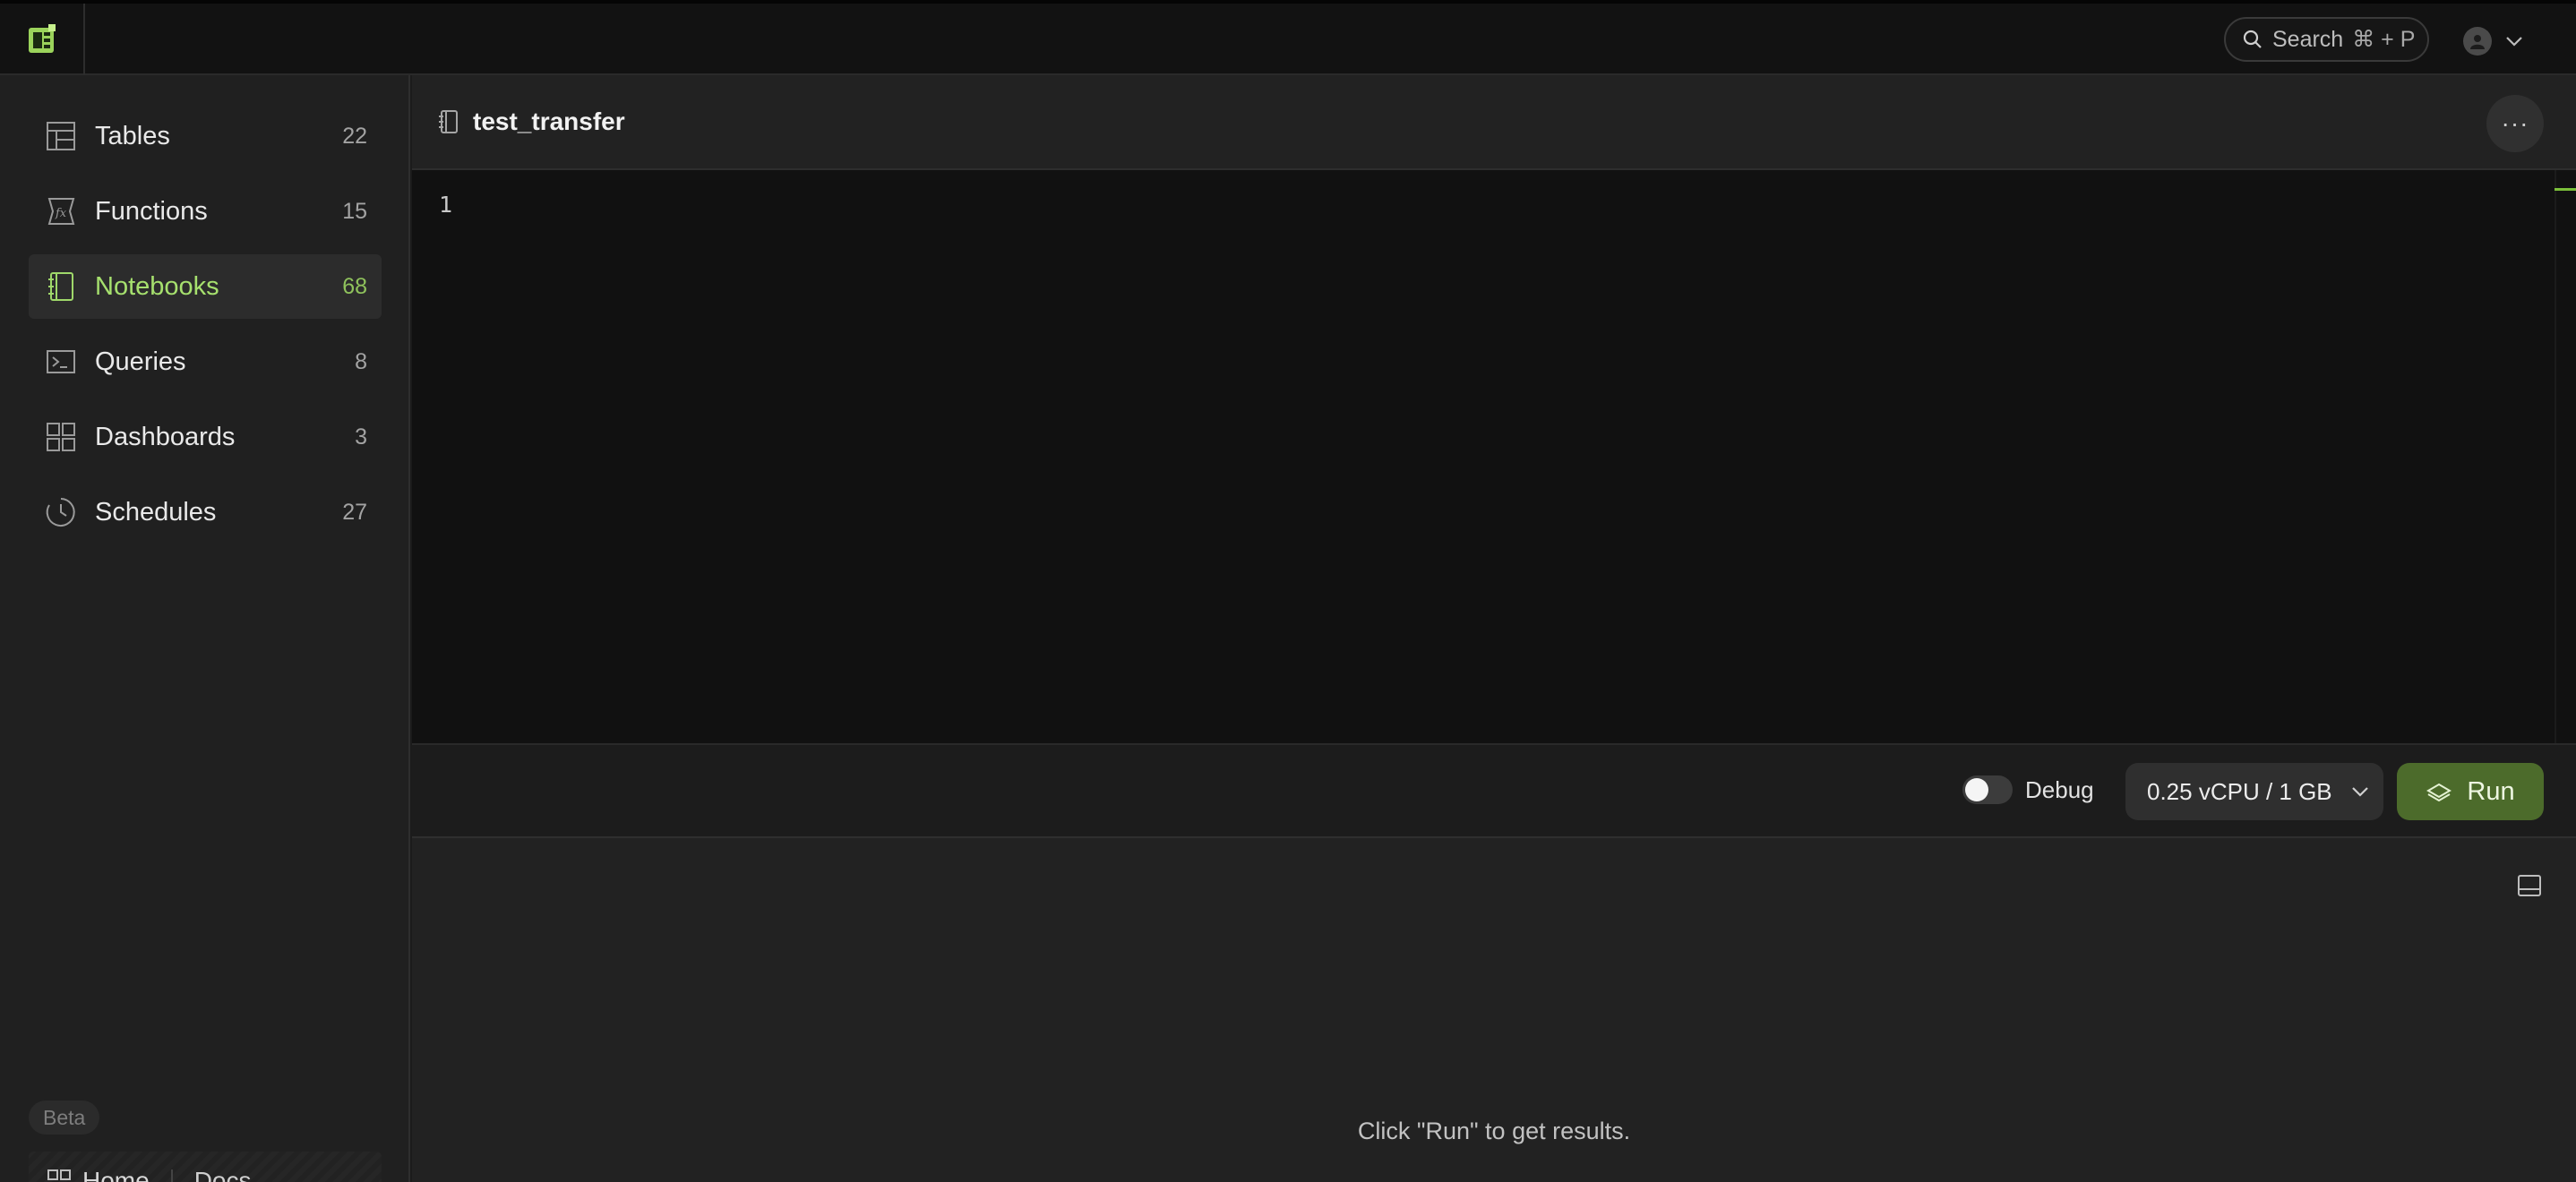 Image resolution: width=2576 pixels, height=1182 pixels. I want to click on sidebar-item-dashboards: Dashboards 3, so click(205, 437).